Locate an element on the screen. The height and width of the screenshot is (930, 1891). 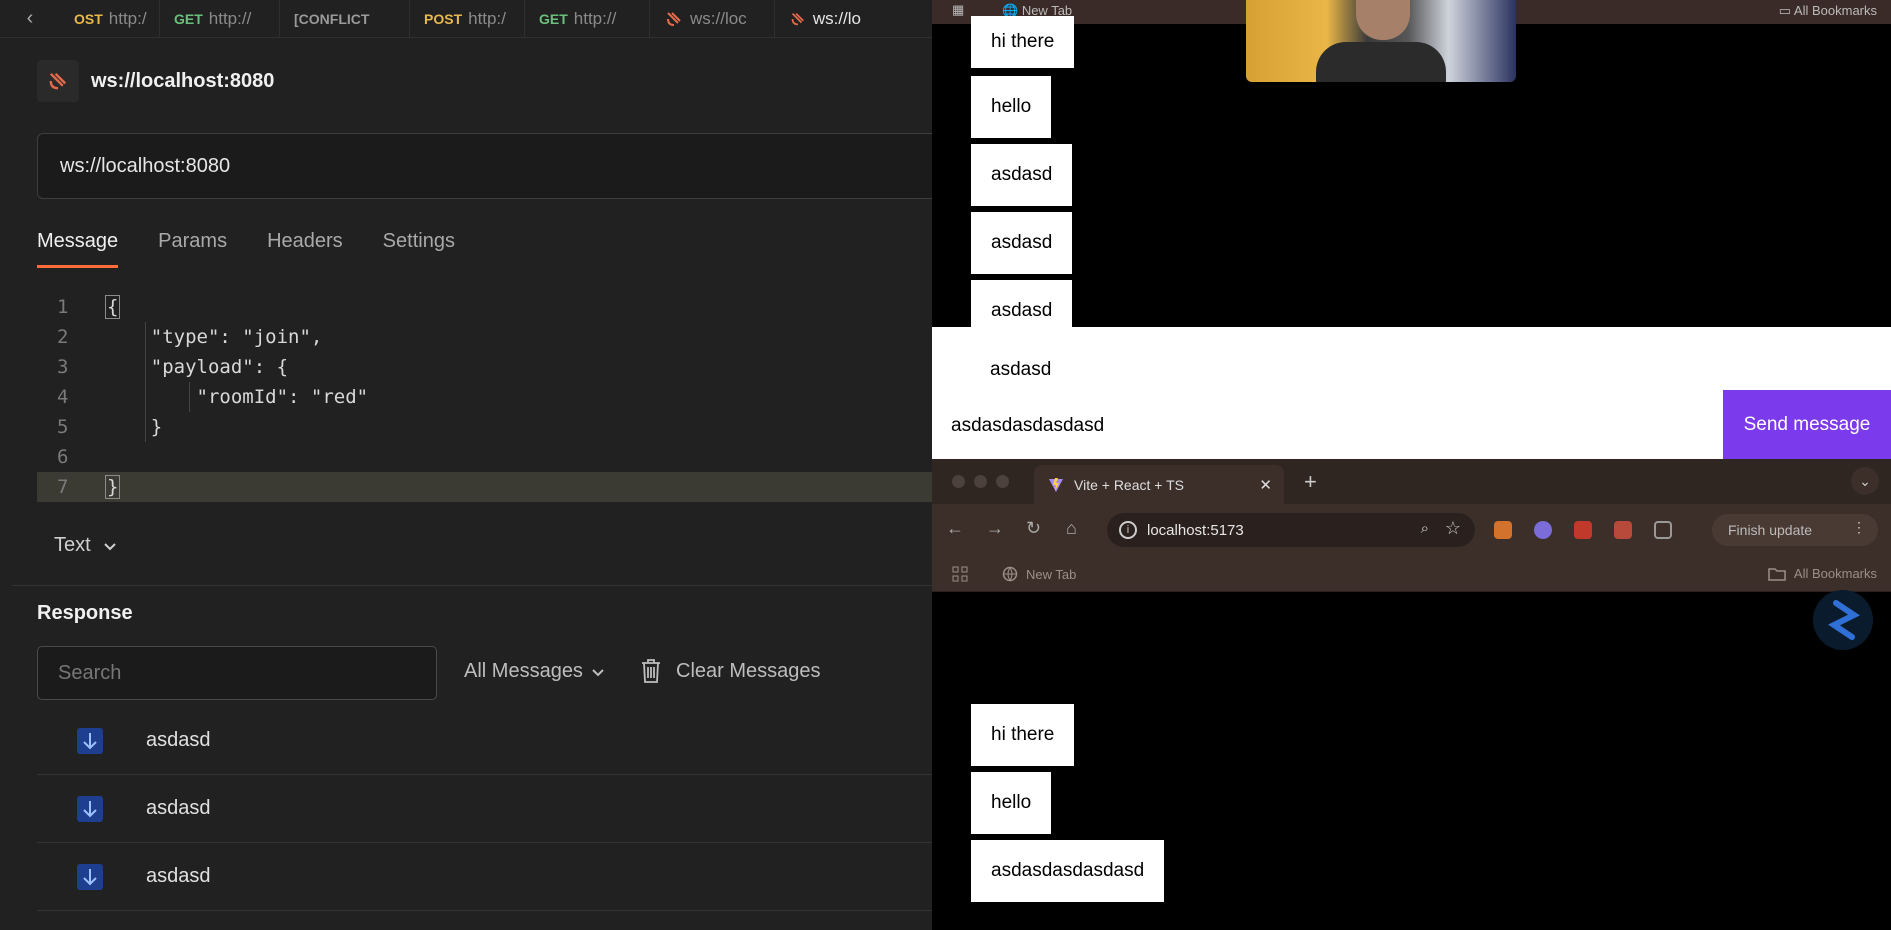
finish-update-button: Finish update ⋮ is located at coordinates (1795, 530).